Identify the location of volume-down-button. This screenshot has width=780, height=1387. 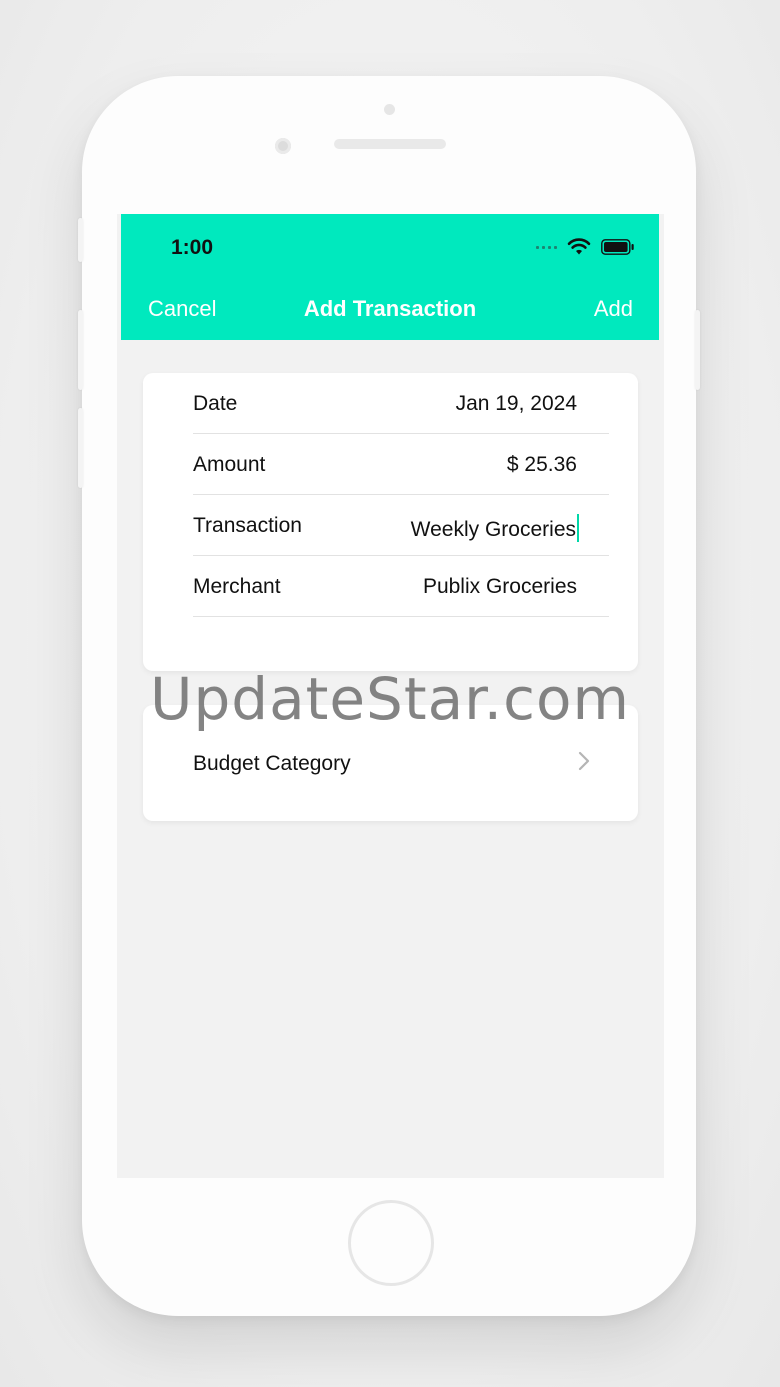
(80, 448).